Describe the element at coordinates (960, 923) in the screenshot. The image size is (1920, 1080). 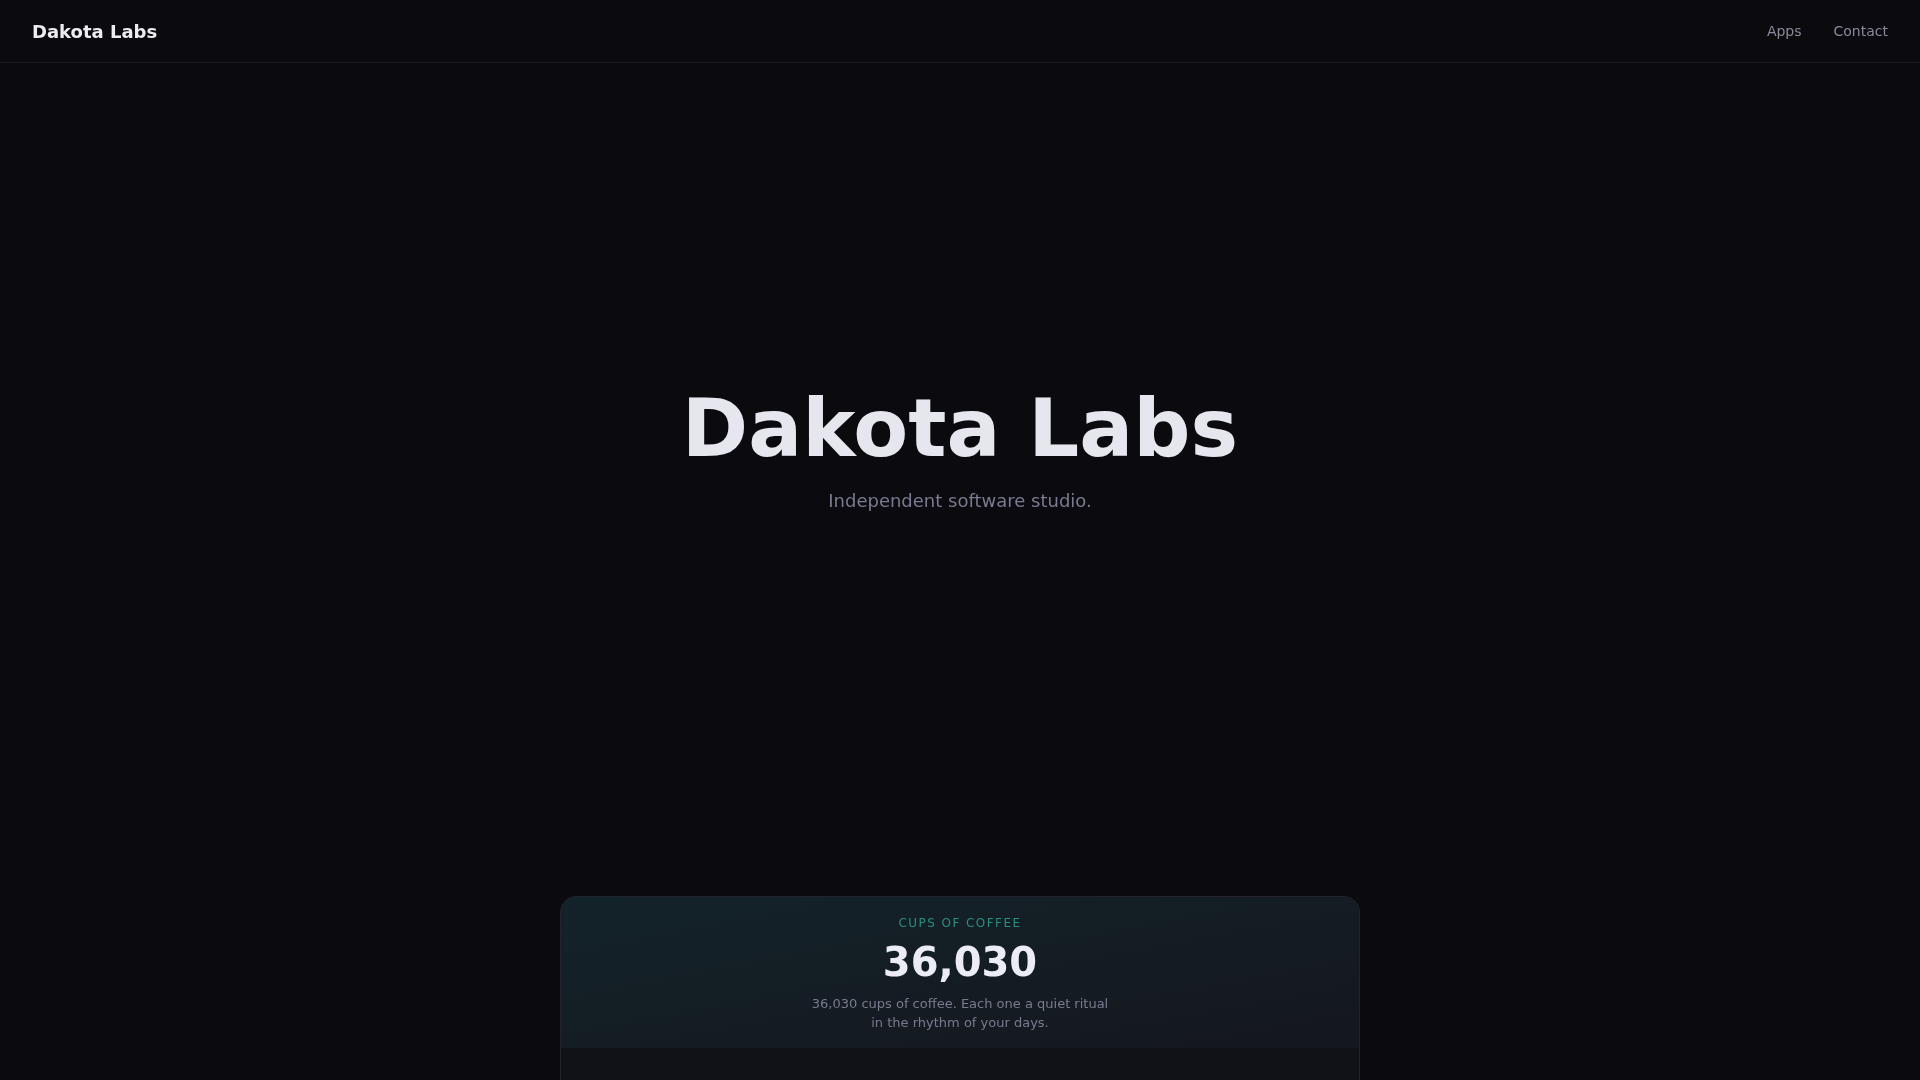
I see `stat-label: CUPS OF COFFEE` at that location.